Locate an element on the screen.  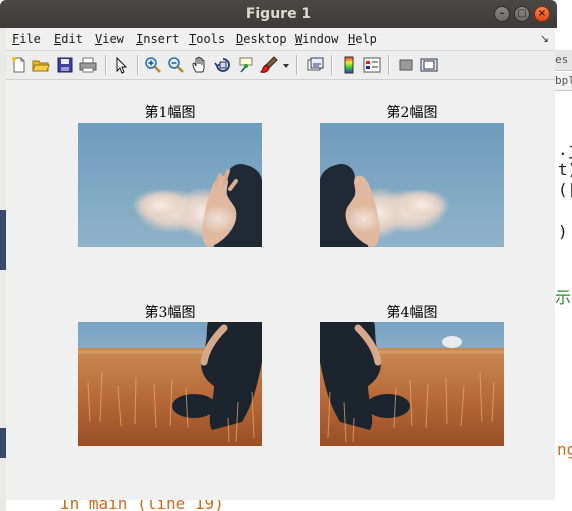
editor-code-fragment: ([ is located at coordinates (565, 189).